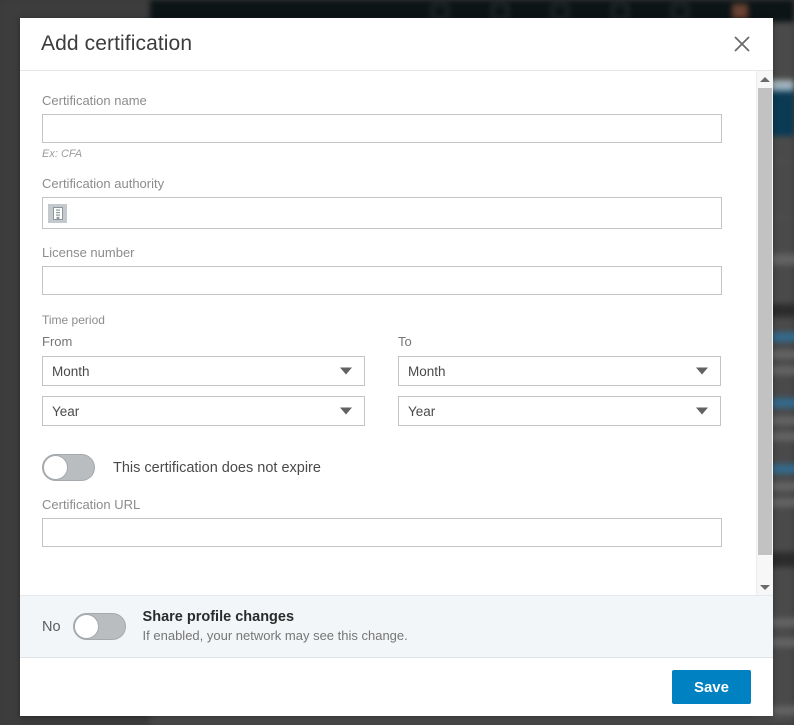 Image resolution: width=794 pixels, height=725 pixels. I want to click on to-year-select: Year, so click(559, 411).